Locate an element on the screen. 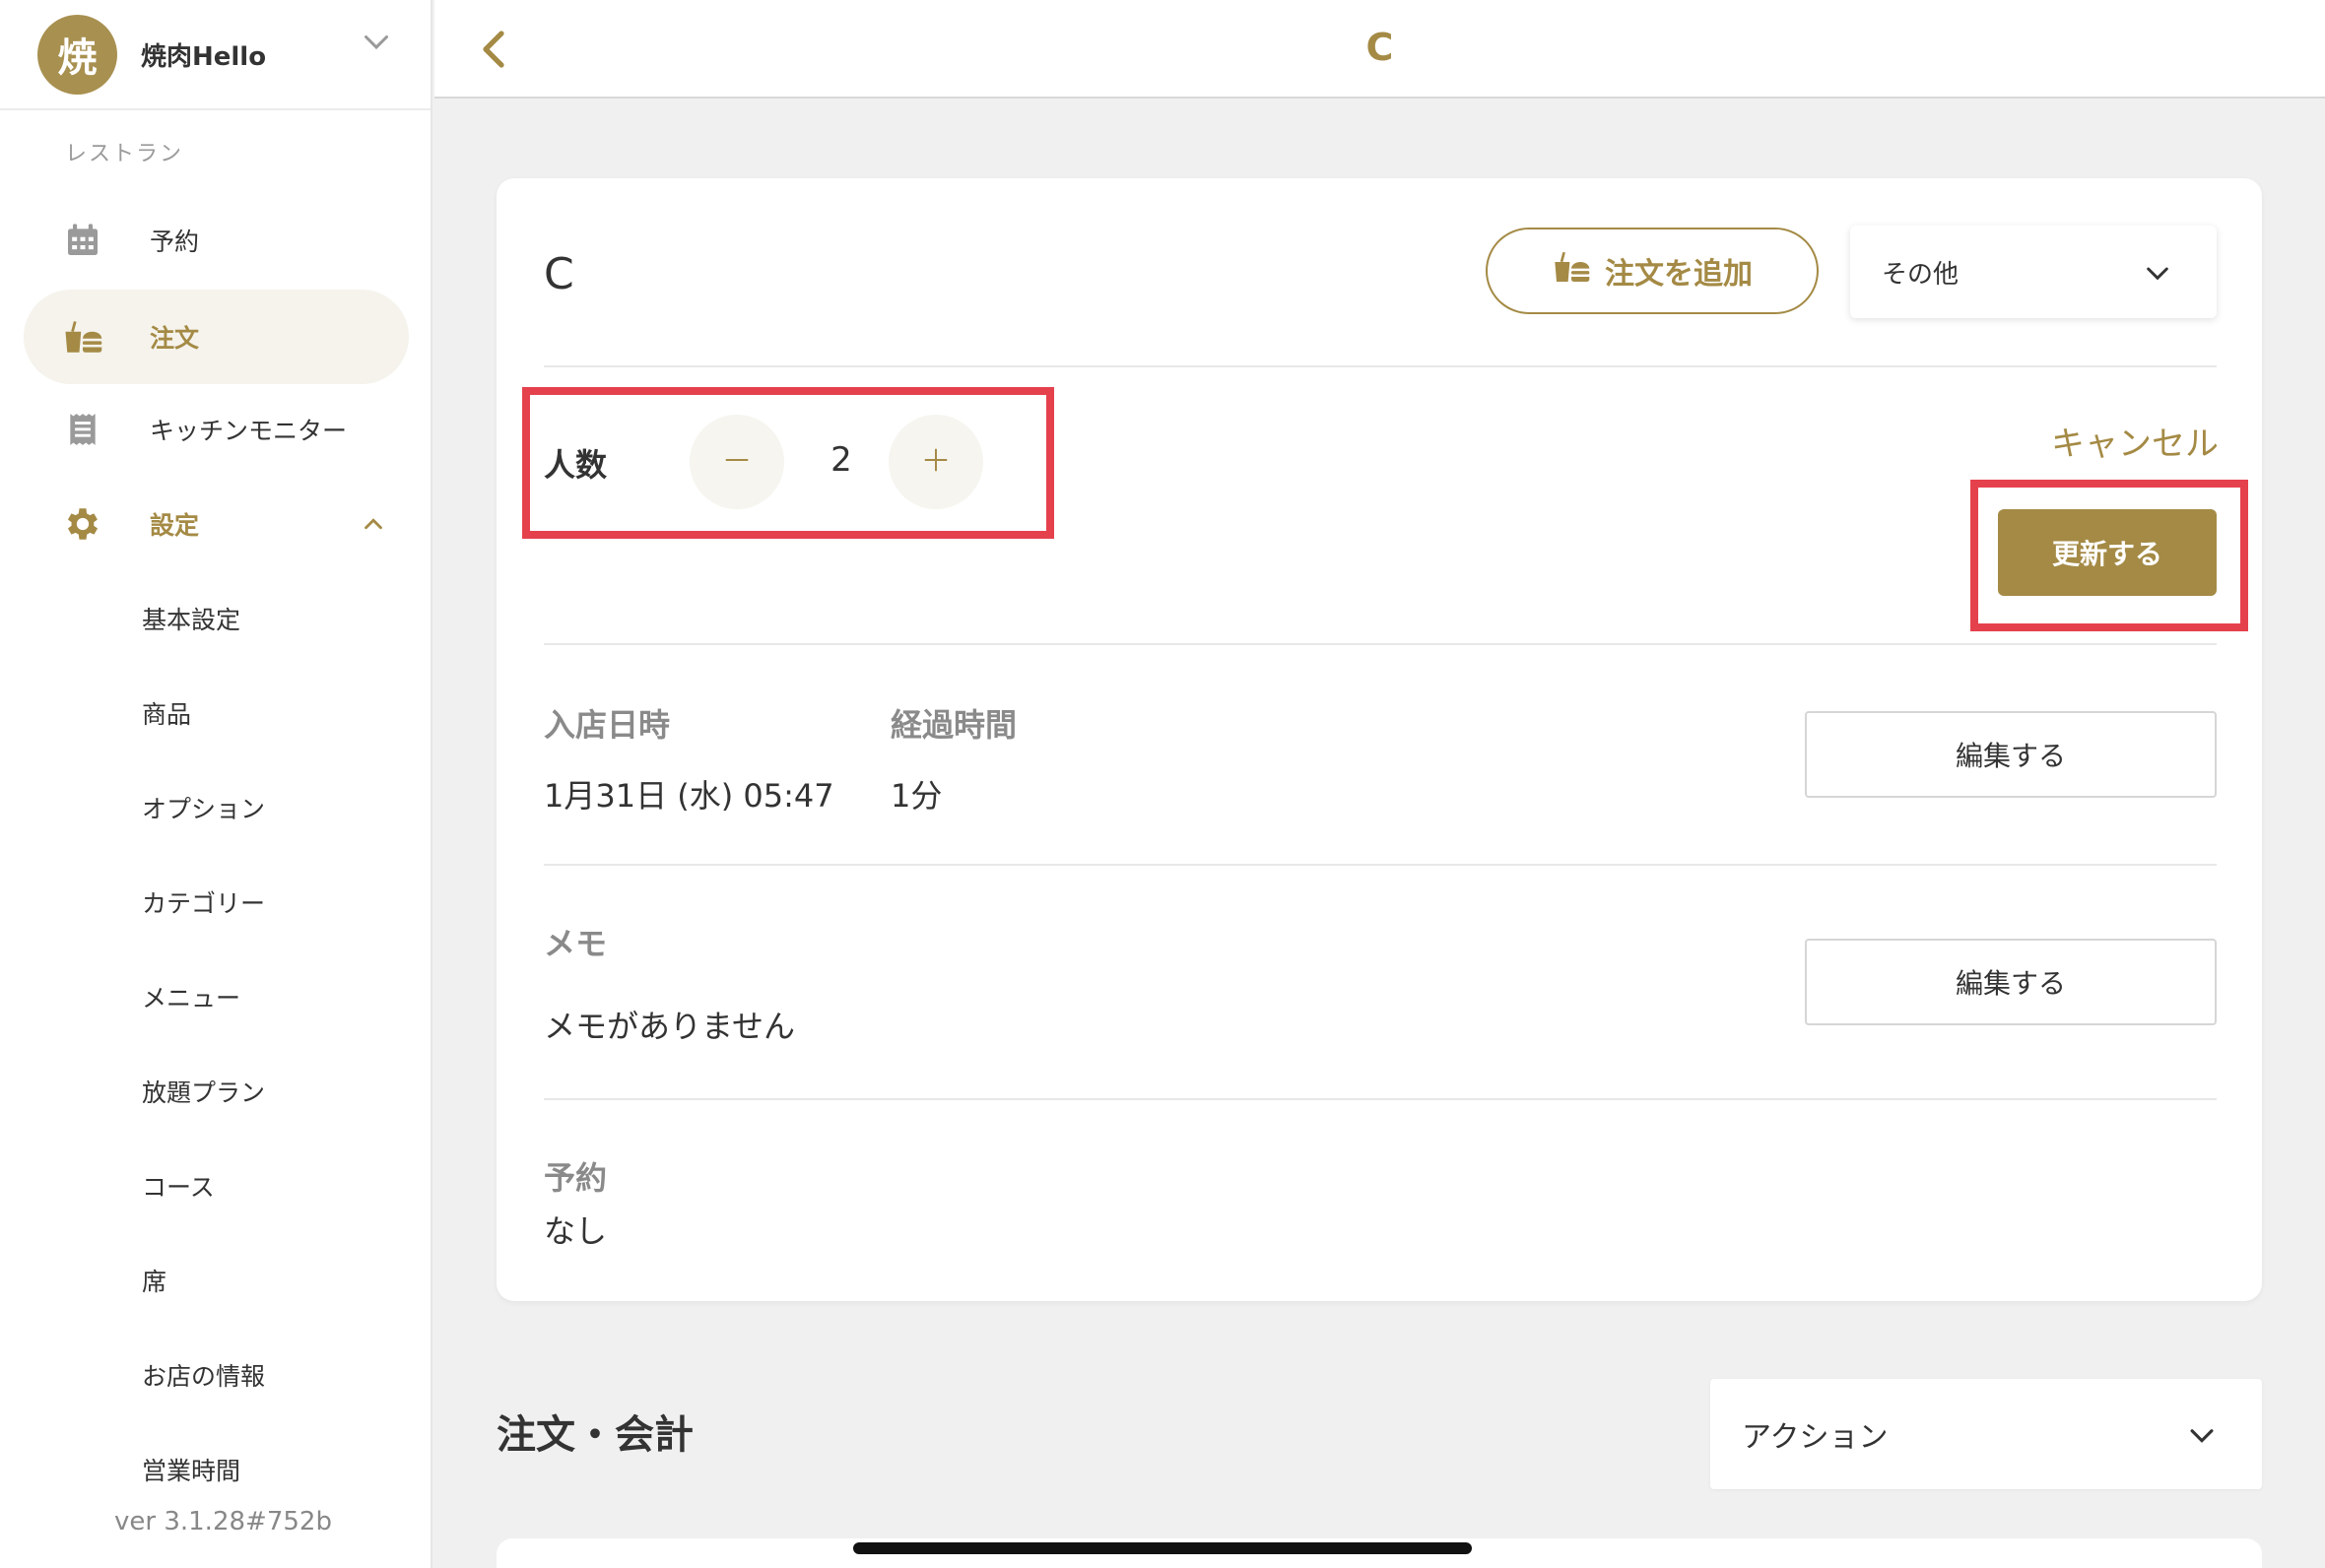  calendar-icon is located at coordinates (83, 241).